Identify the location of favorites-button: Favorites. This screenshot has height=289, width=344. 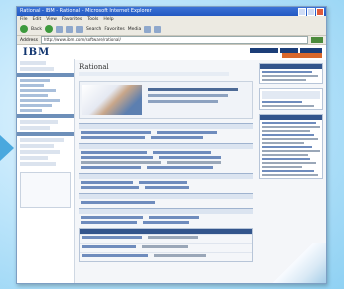
(114, 29).